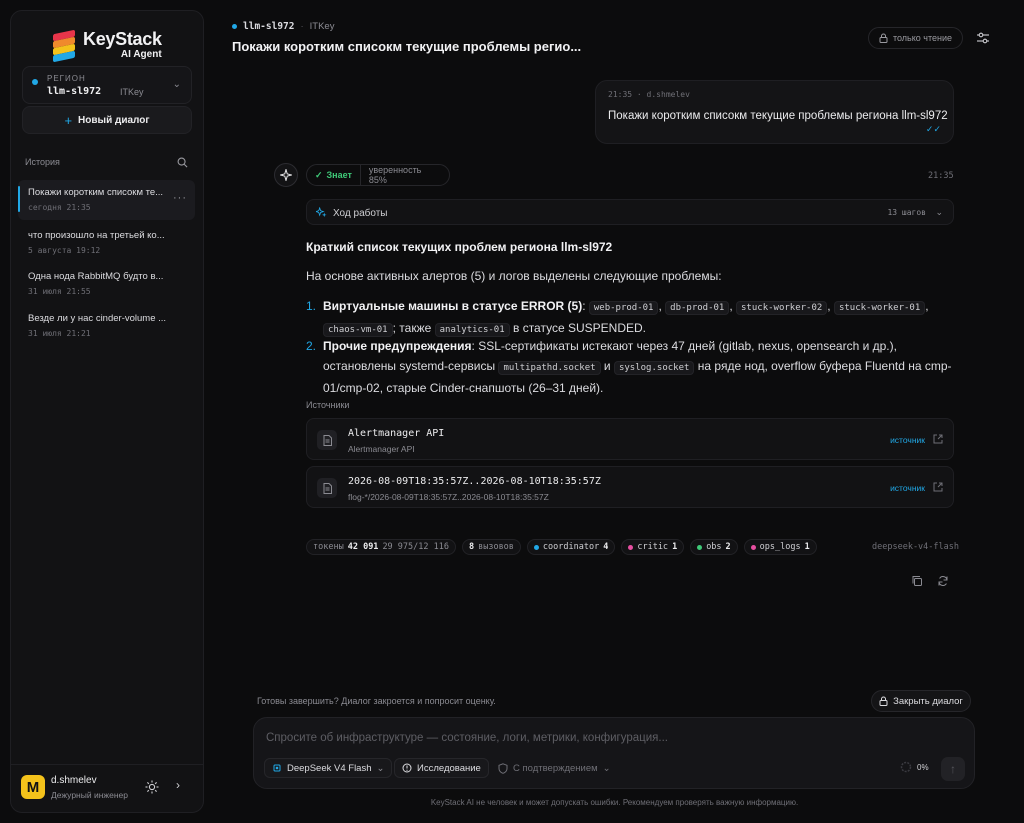 This screenshot has height=823, width=1024. Describe the element at coordinates (549, 368) in the screenshot. I see `service-code: multipathd.socket` at that location.